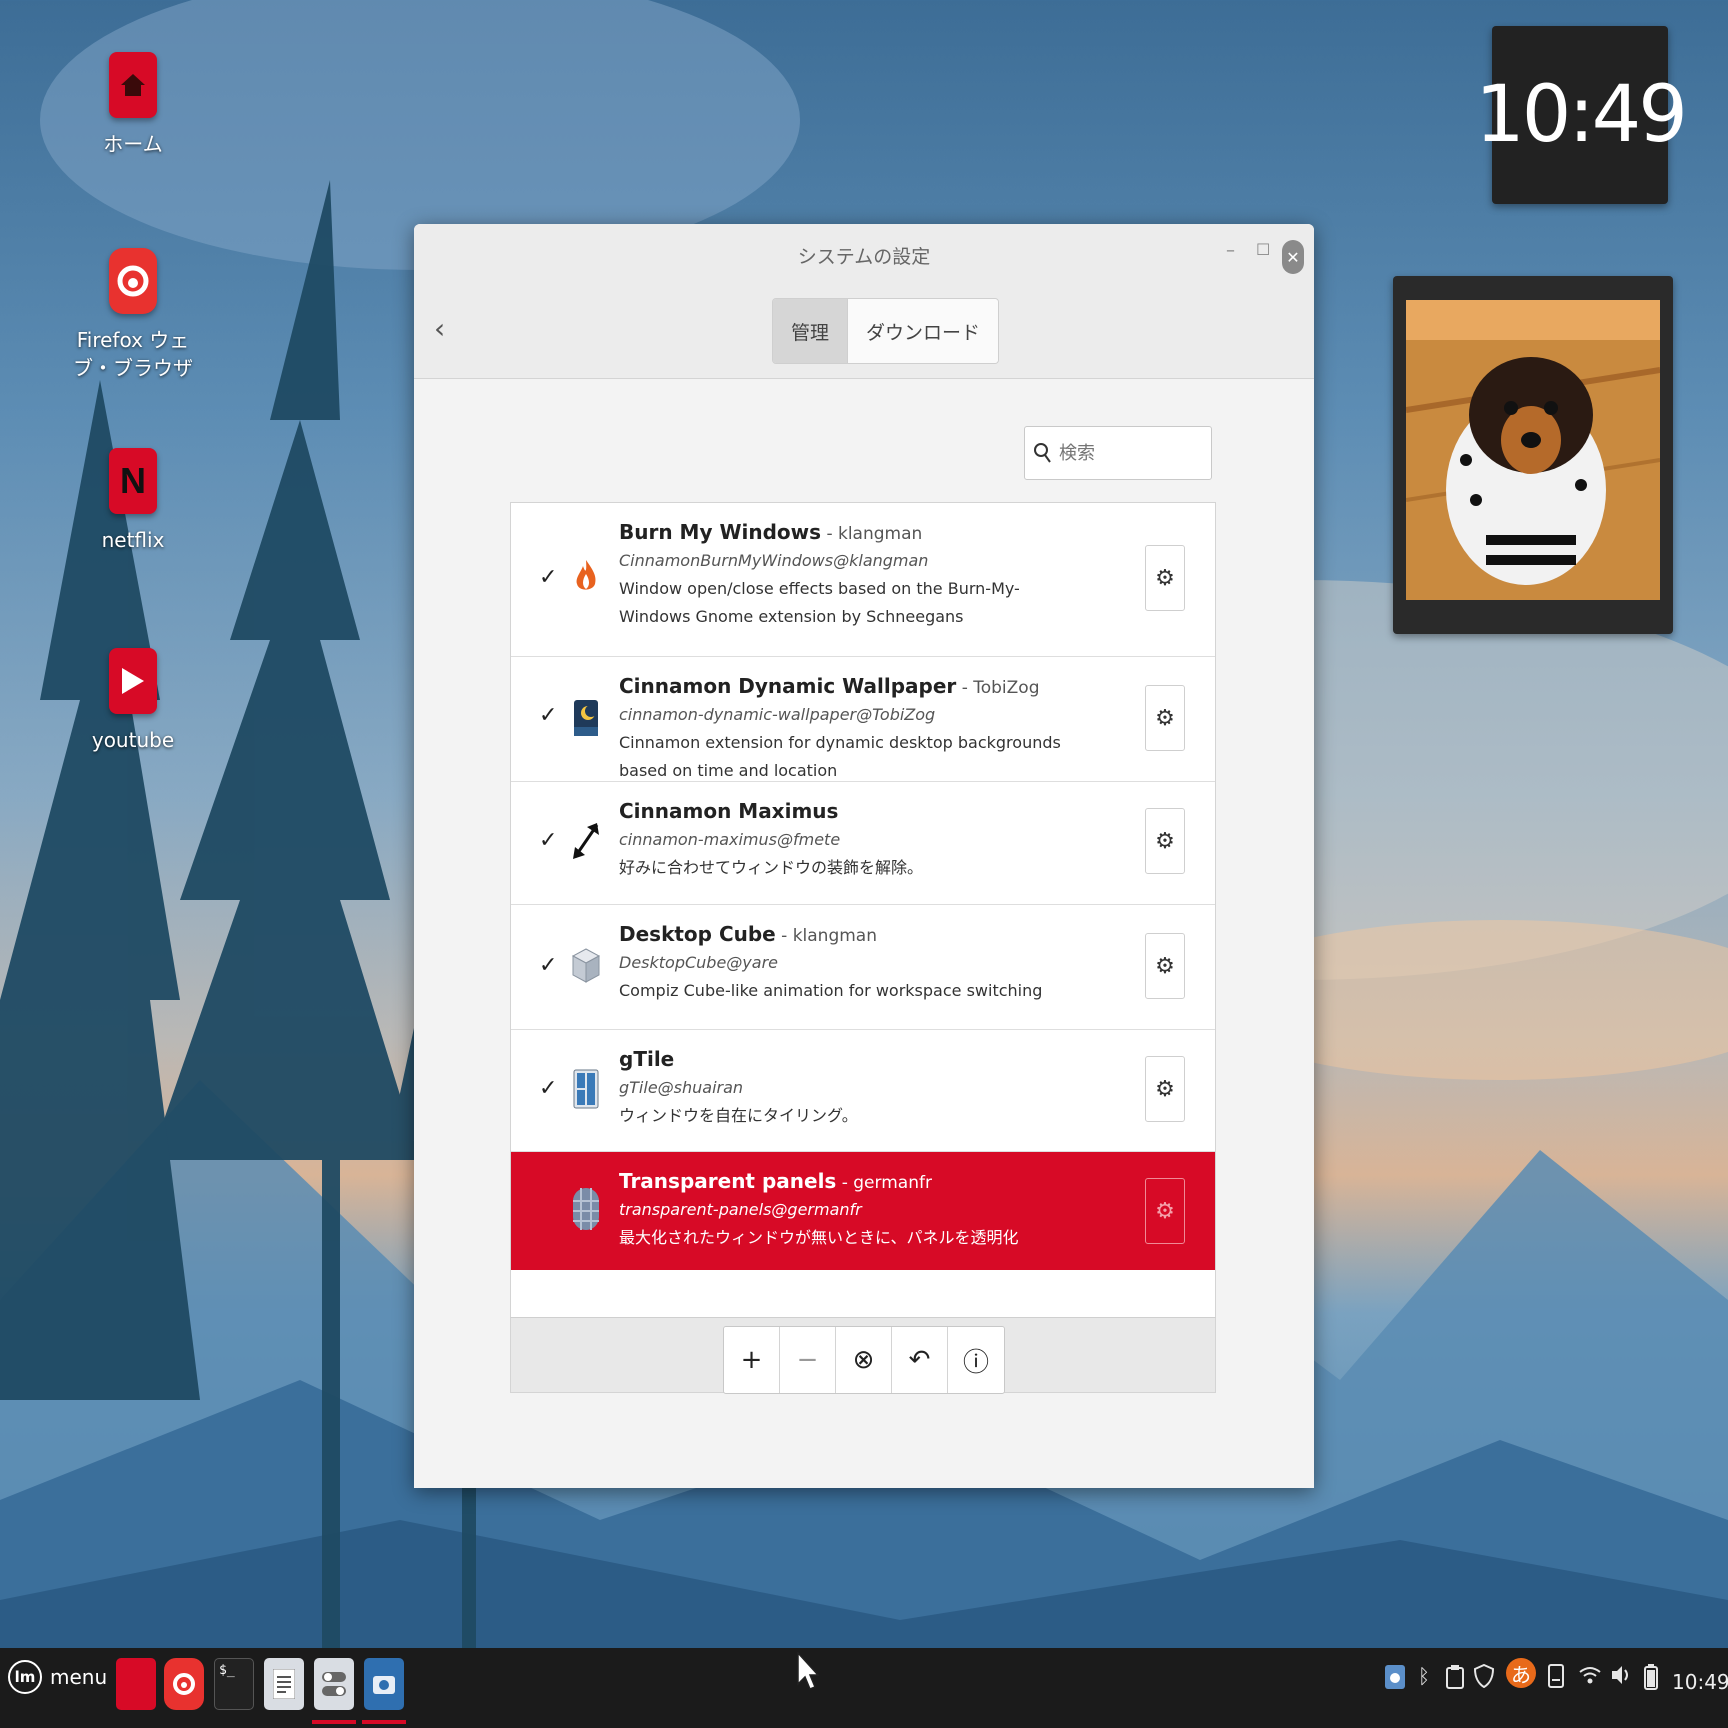 This screenshot has width=1728, height=1728. What do you see at coordinates (1700, 1682) in the screenshot?
I see `panel-clock: 10:49` at bounding box center [1700, 1682].